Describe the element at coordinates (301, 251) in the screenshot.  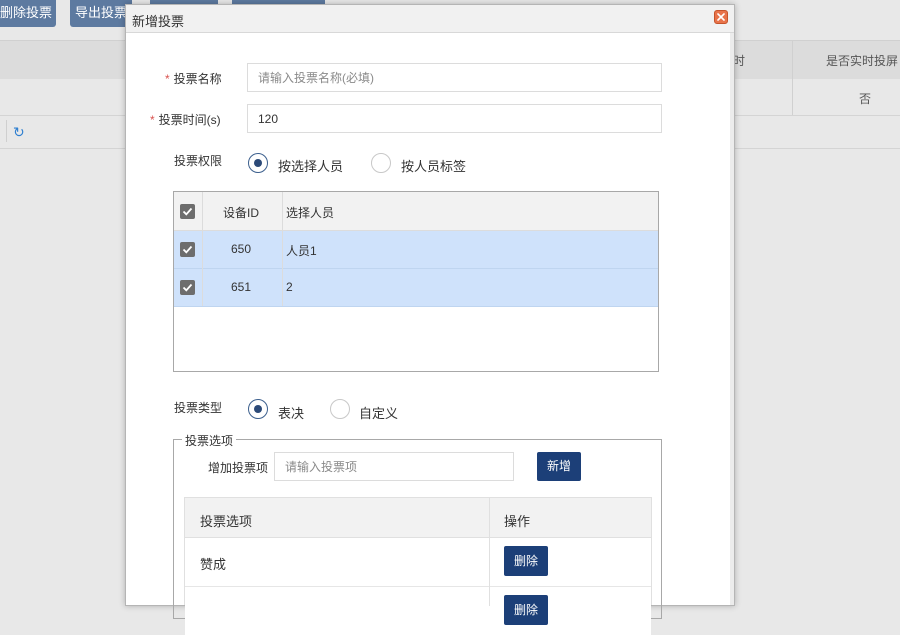
I see `cell-person: 人员1` at that location.